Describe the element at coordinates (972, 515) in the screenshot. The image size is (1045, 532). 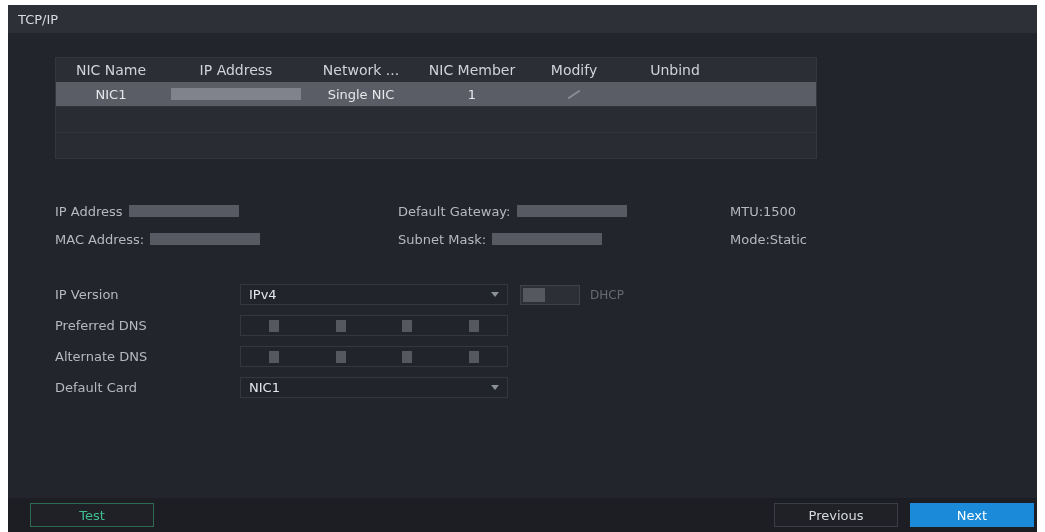
I see `next-button: Next` at that location.